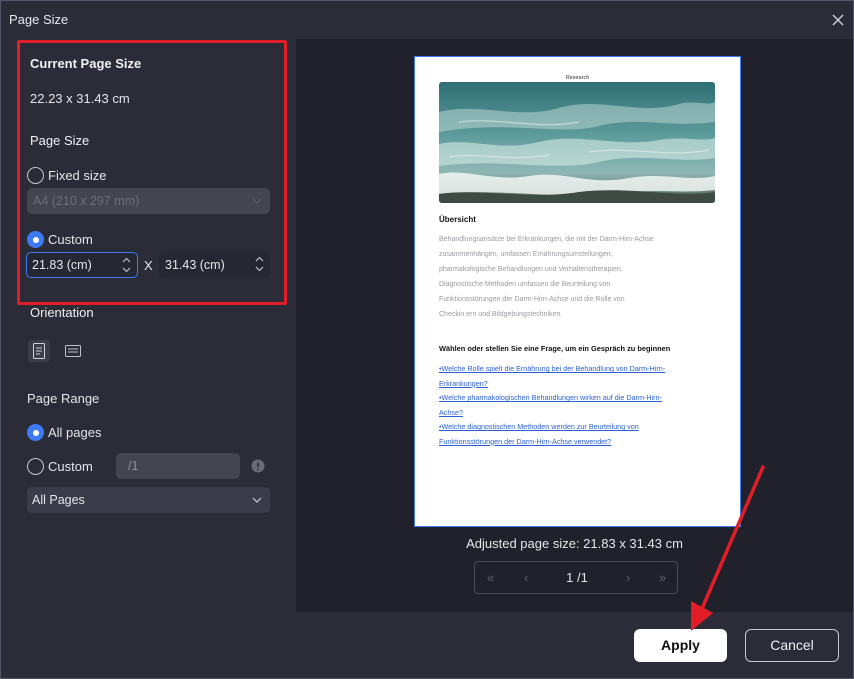  Describe the element at coordinates (457, 219) in the screenshot. I see `preview-heading-overview: Übersicht` at that location.